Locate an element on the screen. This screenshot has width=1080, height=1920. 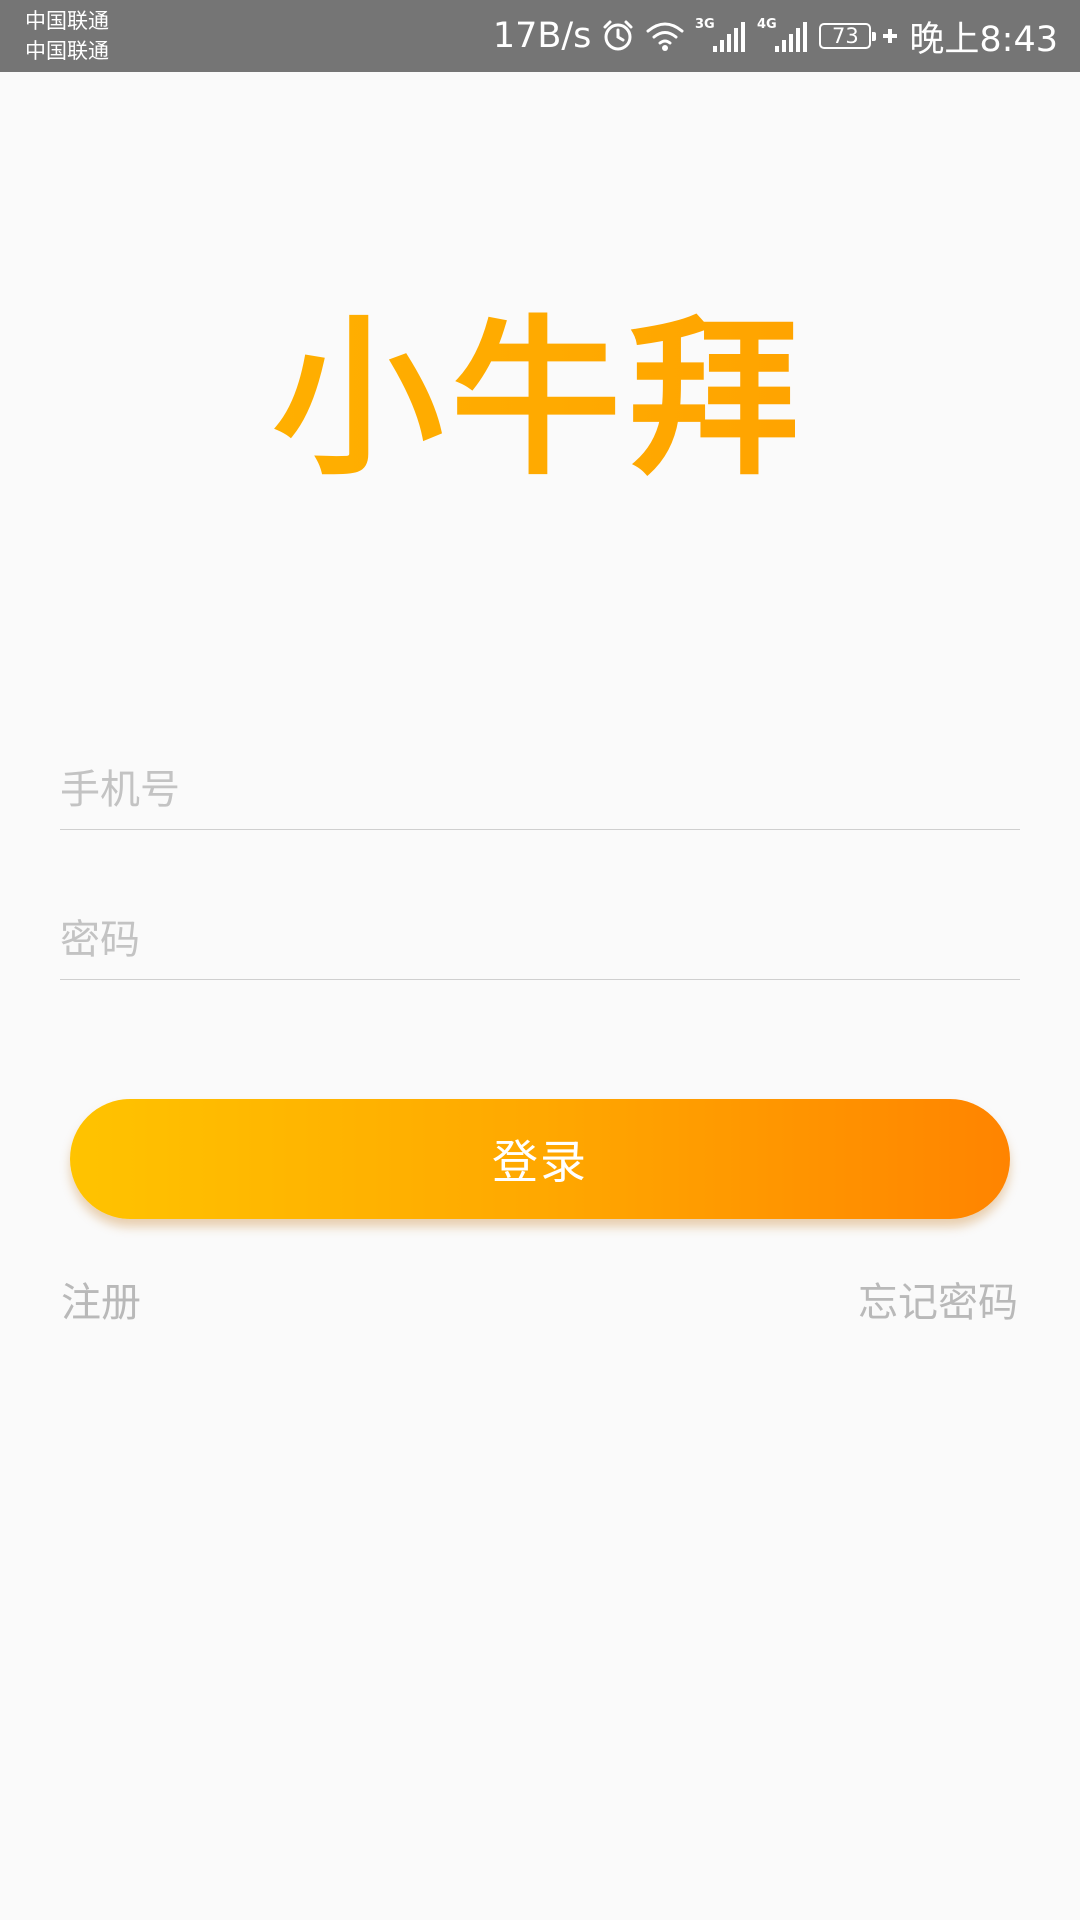
carrier-info: 中国联通 中国联通 is located at coordinates (67, 36).